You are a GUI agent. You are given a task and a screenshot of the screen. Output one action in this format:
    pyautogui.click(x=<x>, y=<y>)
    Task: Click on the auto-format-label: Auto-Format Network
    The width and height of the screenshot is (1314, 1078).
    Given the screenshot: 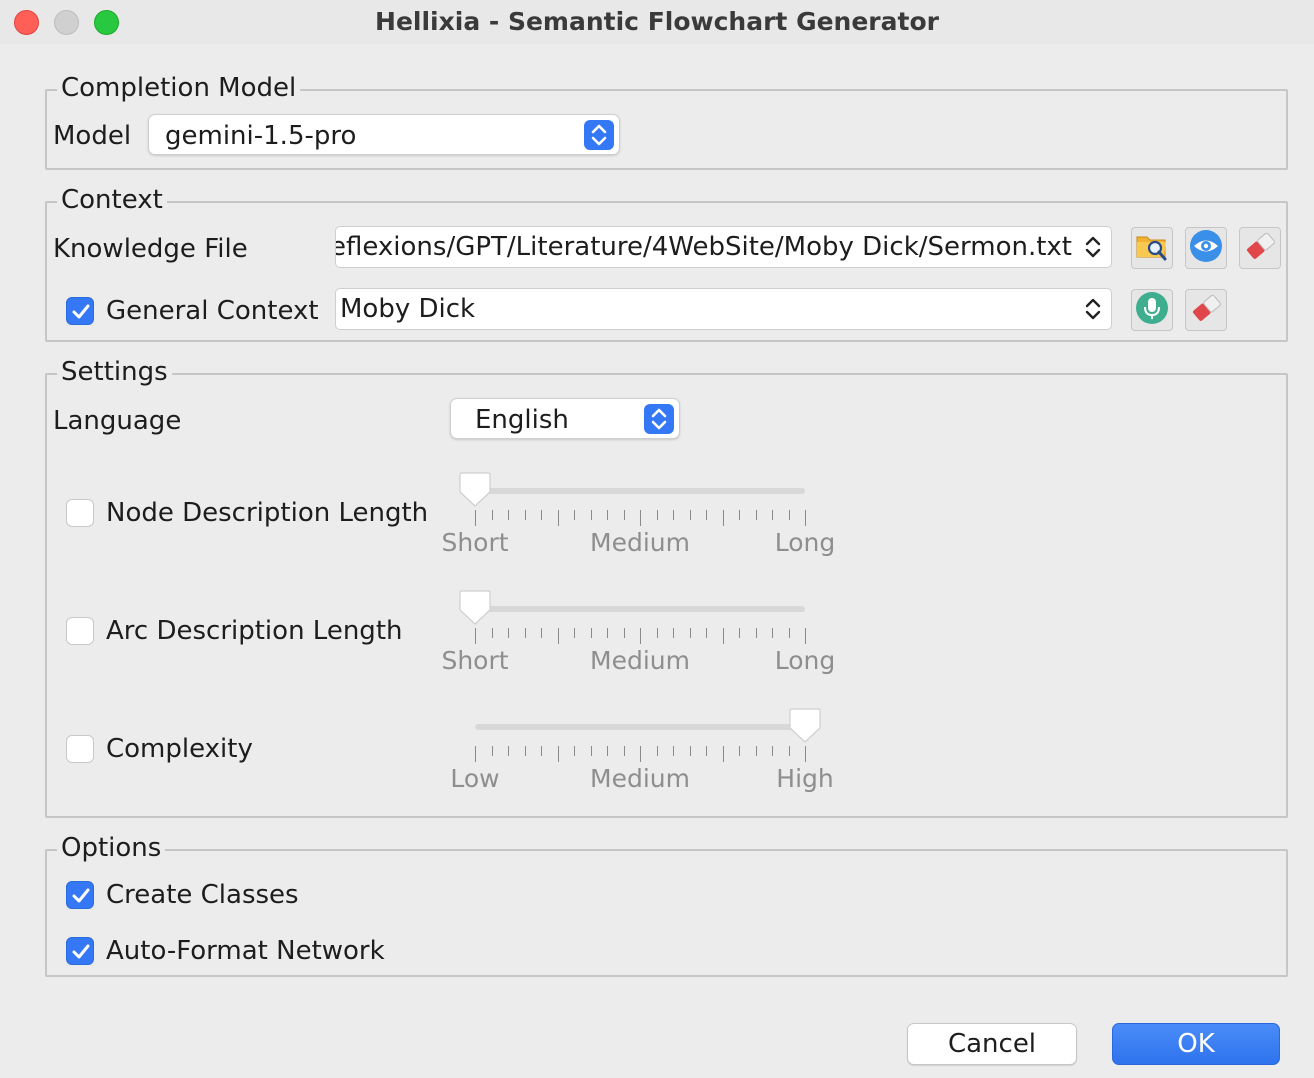 What is the action you would take?
    pyautogui.click(x=245, y=951)
    